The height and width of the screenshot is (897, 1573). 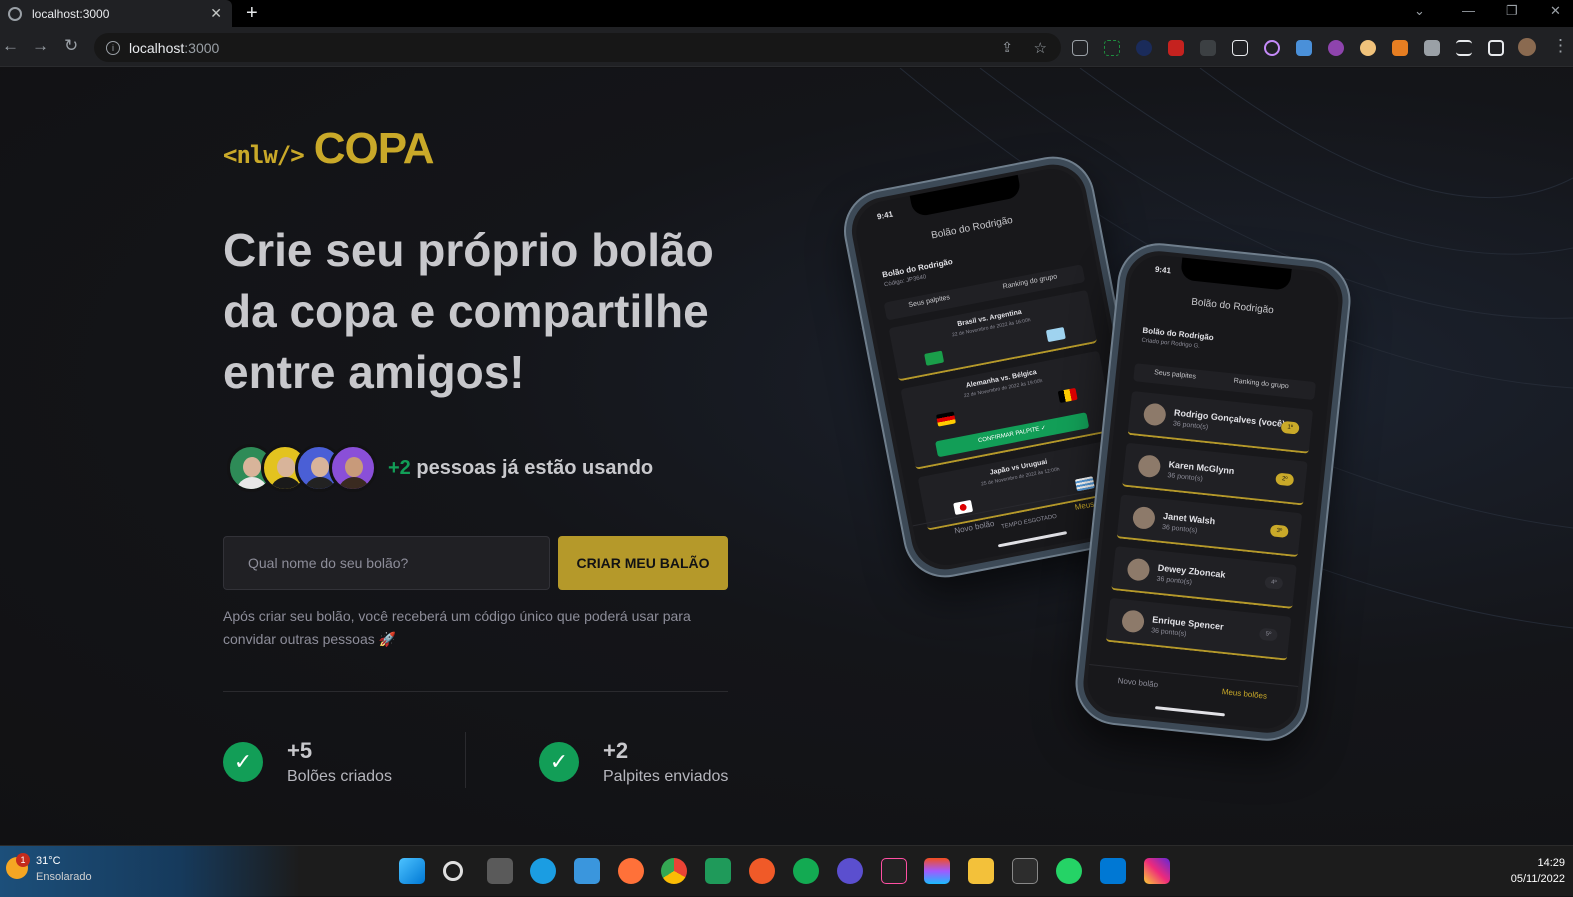 I want to click on maximize-button: ❐, so click(x=1512, y=11).